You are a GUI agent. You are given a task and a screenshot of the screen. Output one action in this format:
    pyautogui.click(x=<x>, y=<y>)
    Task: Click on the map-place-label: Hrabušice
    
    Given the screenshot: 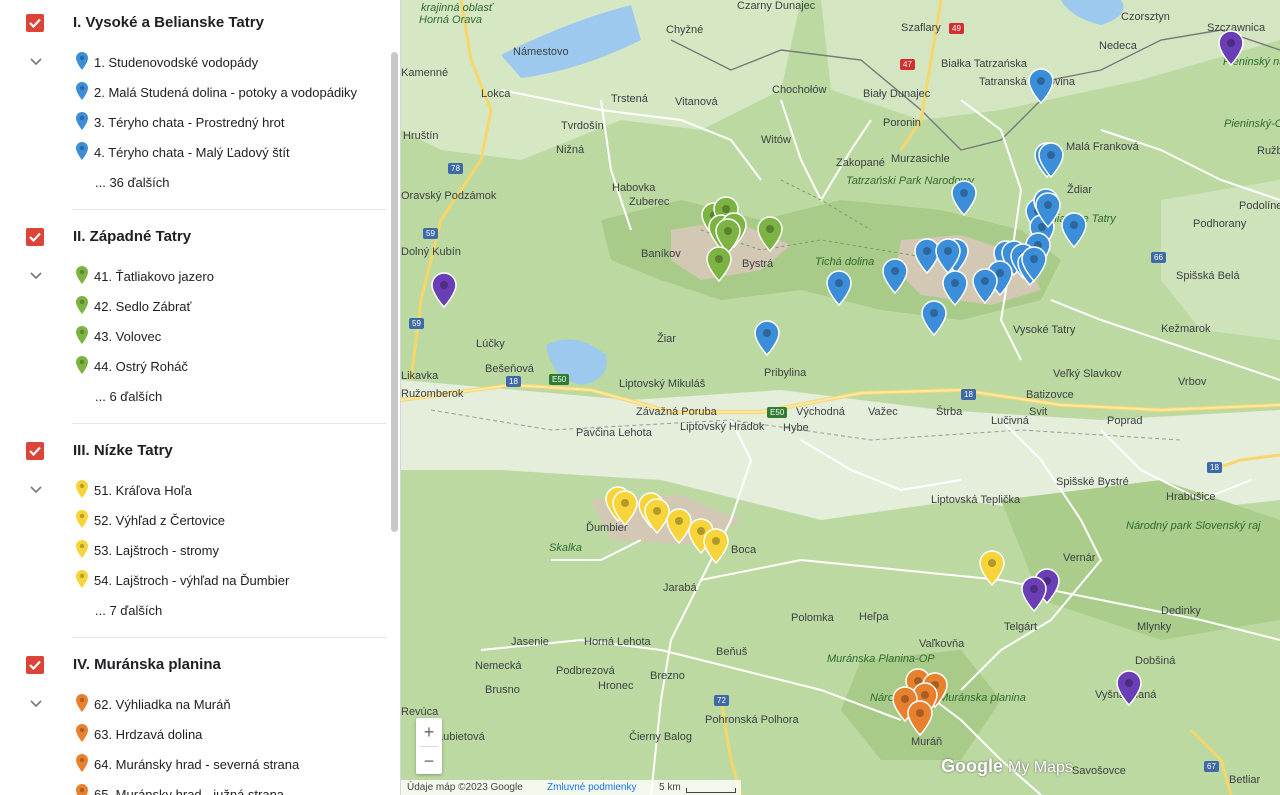 What is the action you would take?
    pyautogui.click(x=1191, y=497)
    